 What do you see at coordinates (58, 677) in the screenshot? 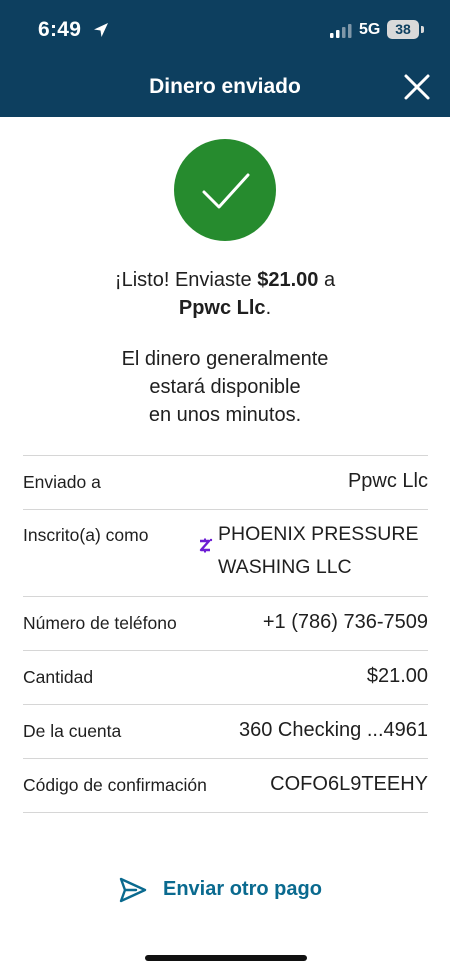
I see `amount-label: Cantidad` at bounding box center [58, 677].